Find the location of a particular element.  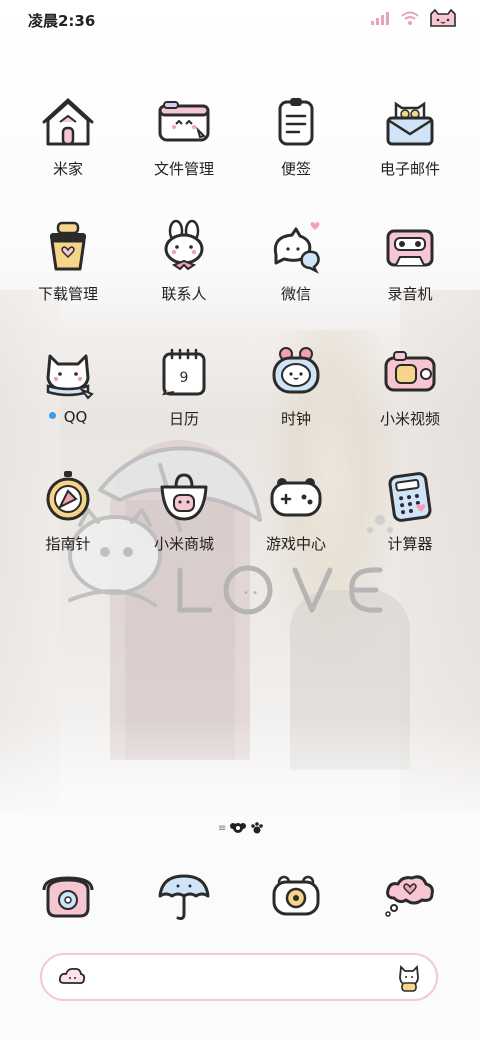

calendar-day: 9 is located at coordinates (184, 378).